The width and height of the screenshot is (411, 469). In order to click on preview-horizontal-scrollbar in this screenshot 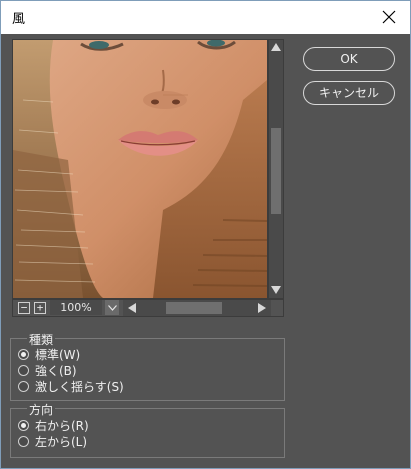, I will do `click(197, 308)`.